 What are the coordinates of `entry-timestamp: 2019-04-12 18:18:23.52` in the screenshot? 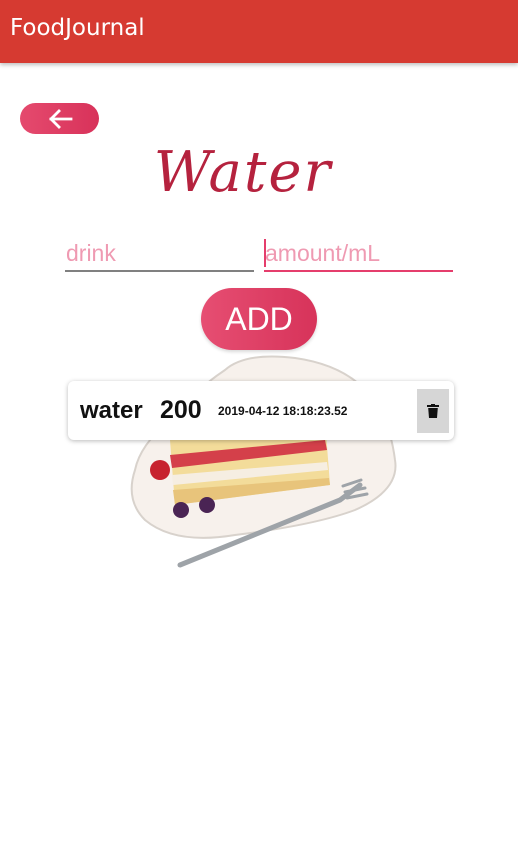 It's located at (283, 411).